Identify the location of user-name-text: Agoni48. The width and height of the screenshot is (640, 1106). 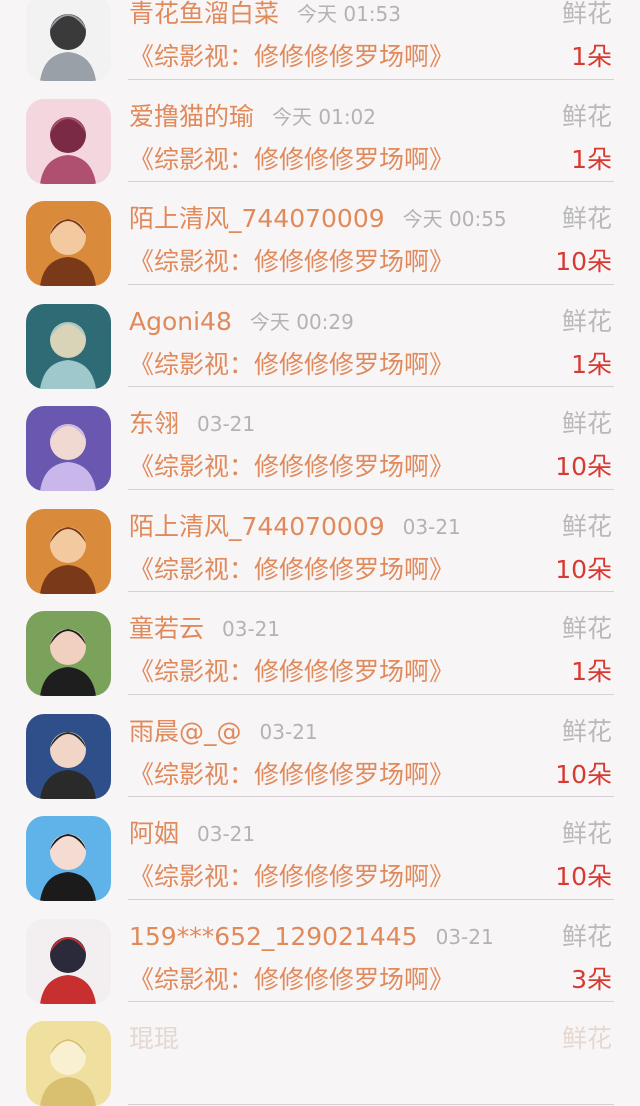
(180, 321).